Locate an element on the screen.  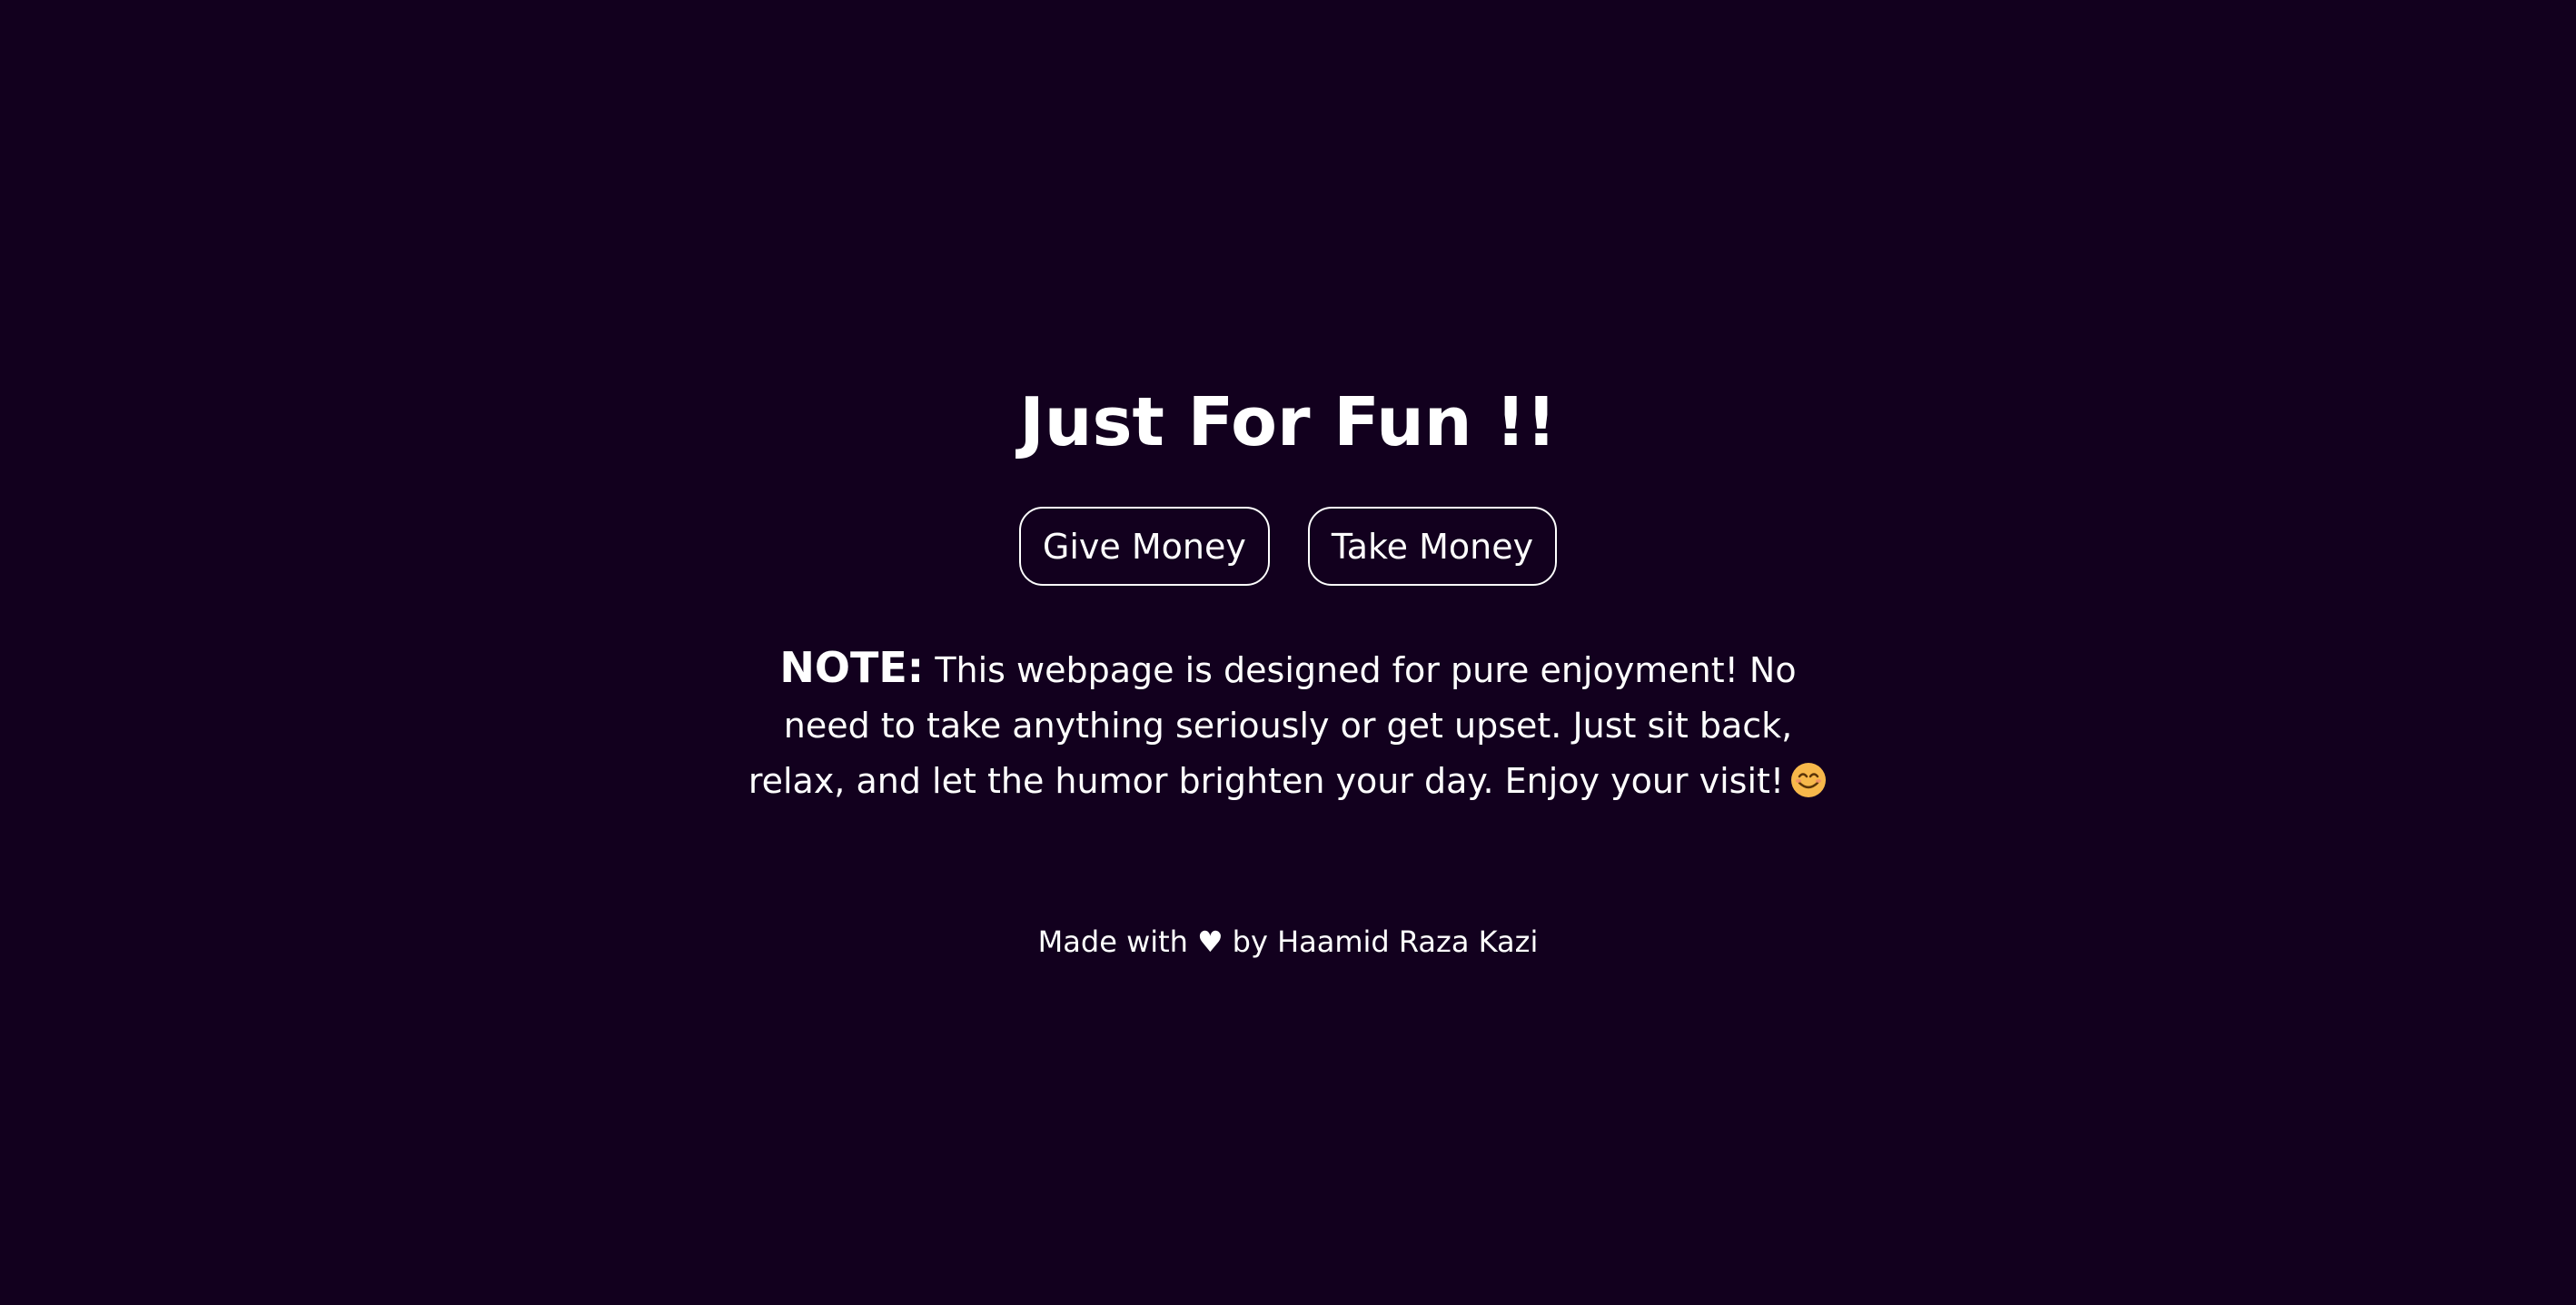
footer-credit: Made with ♥ by Haamid Raza Kazi is located at coordinates (1288, 942).